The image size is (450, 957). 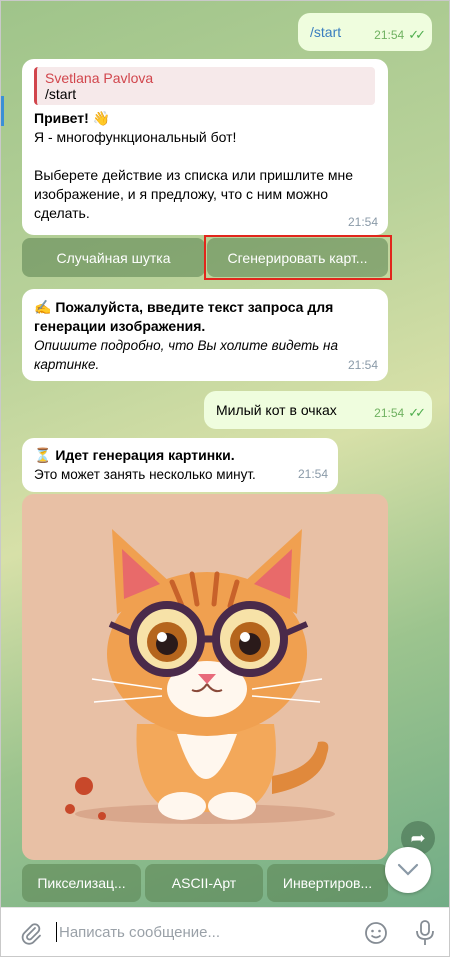 I want to click on reply-author: Svetlana Pavlova, so click(x=99, y=78).